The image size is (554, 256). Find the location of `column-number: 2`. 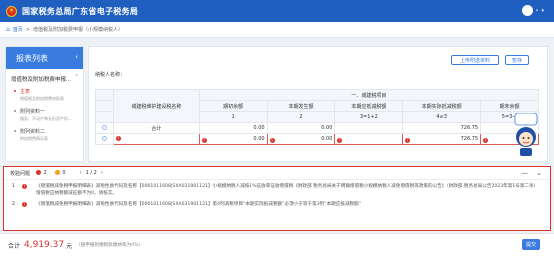

column-number: 2 is located at coordinates (301, 117).